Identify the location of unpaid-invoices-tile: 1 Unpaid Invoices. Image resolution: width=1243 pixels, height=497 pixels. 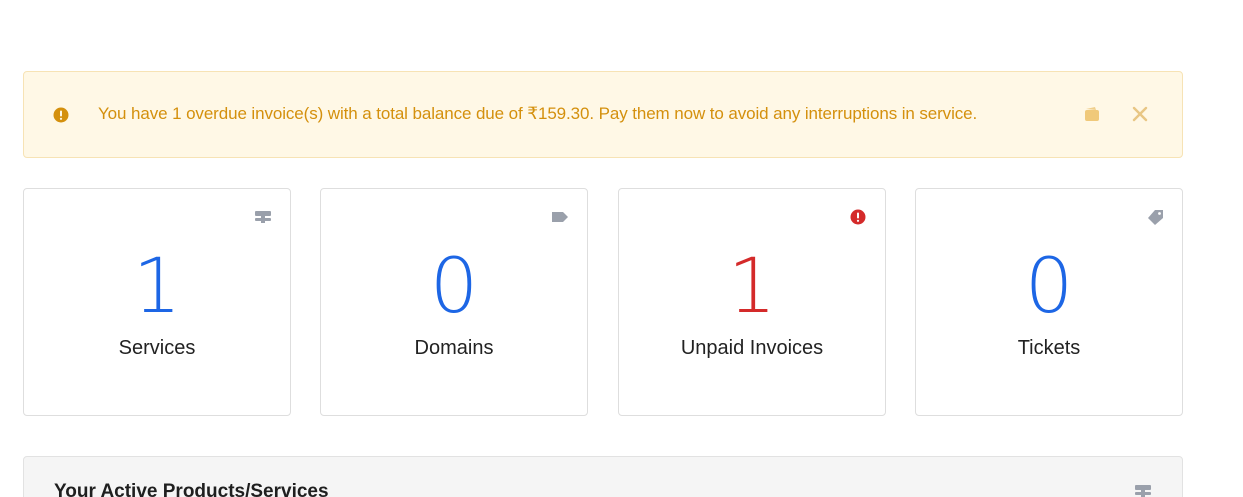
(752, 302).